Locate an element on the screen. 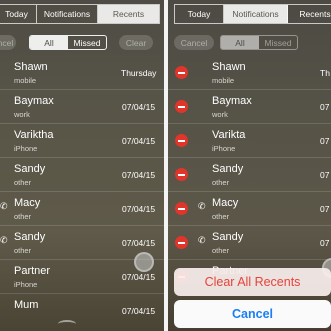 This screenshot has width=331, height=331. contact-name: Varikta is located at coordinates (229, 135).